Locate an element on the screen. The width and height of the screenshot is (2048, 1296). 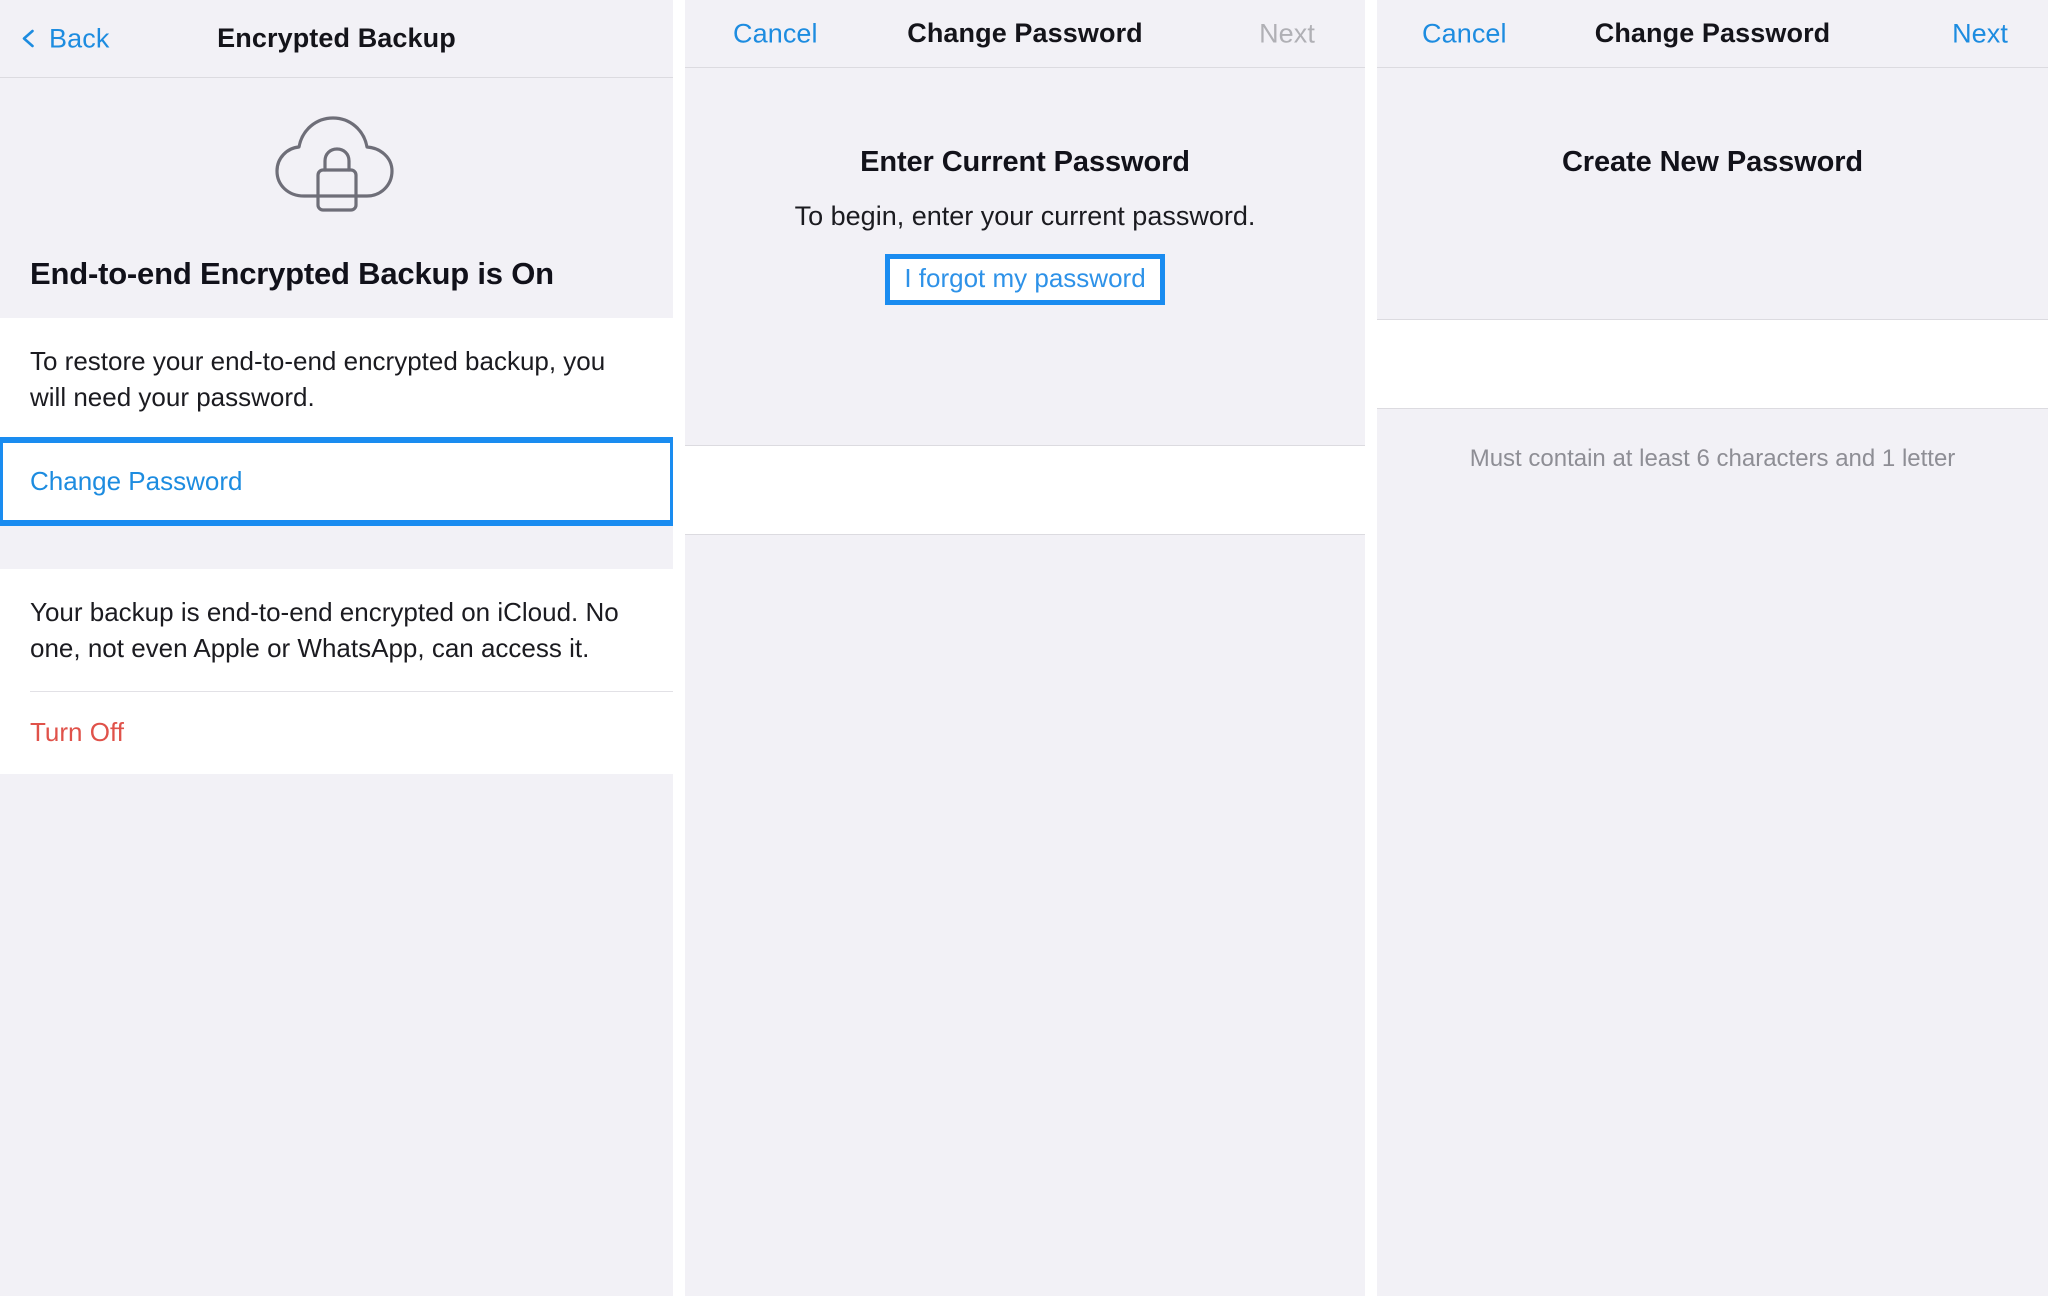
right-spacer is located at coordinates (1712, 292).